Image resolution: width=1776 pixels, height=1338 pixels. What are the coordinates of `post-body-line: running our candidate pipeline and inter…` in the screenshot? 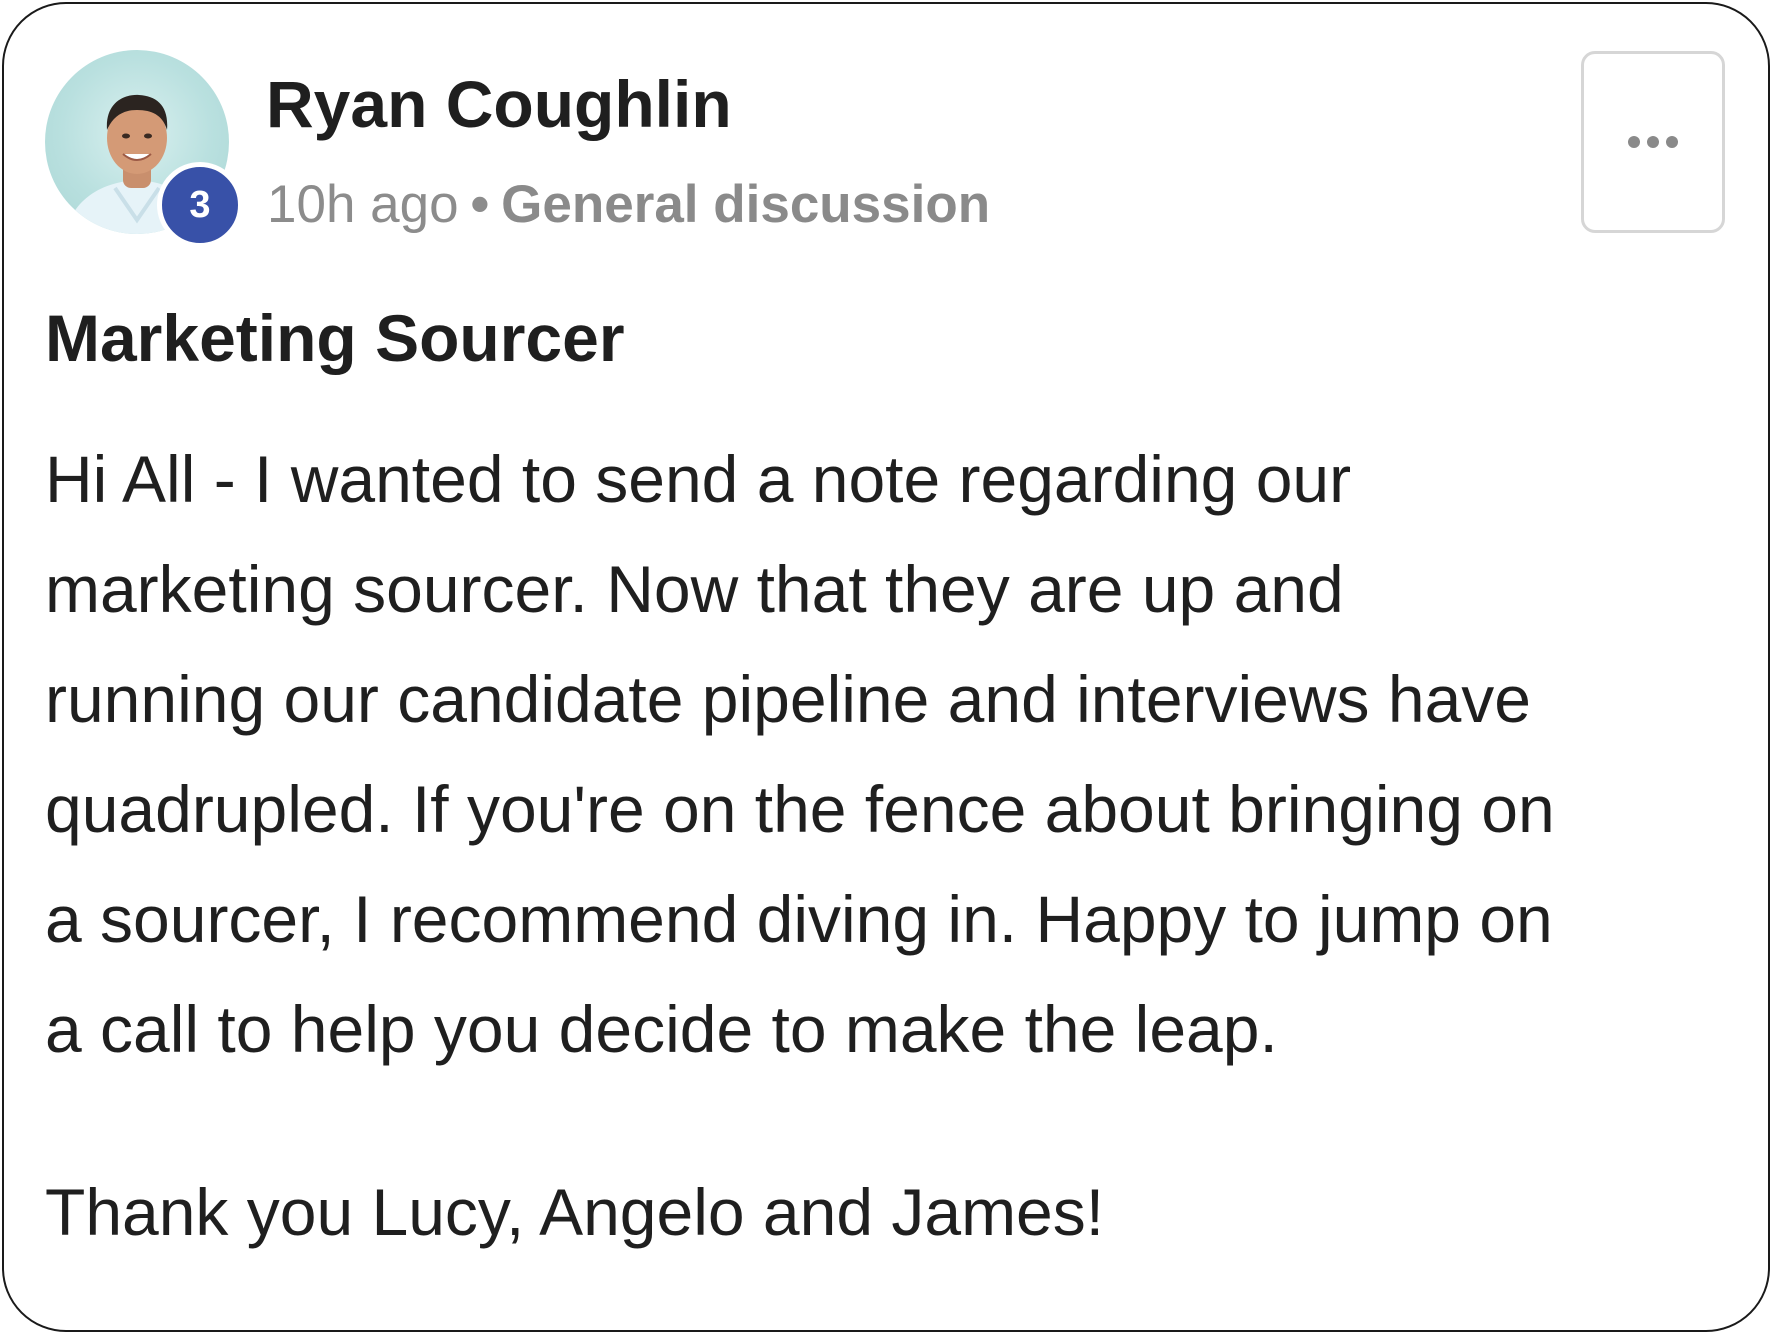 It's located at (788, 699).